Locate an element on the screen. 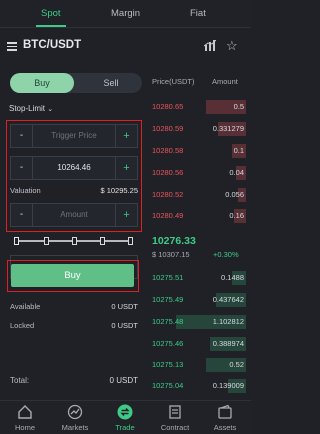 The width and height of the screenshot is (320, 434). assets-wallet-icon is located at coordinates (225, 411).